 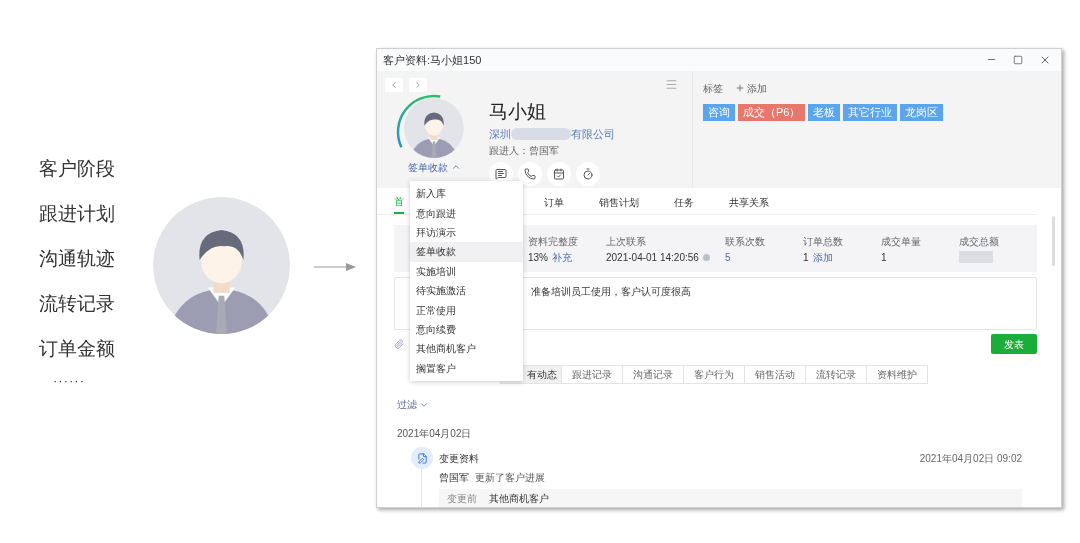 What do you see at coordinates (69, 381) in the screenshot?
I see `ellipsis: ······` at bounding box center [69, 381].